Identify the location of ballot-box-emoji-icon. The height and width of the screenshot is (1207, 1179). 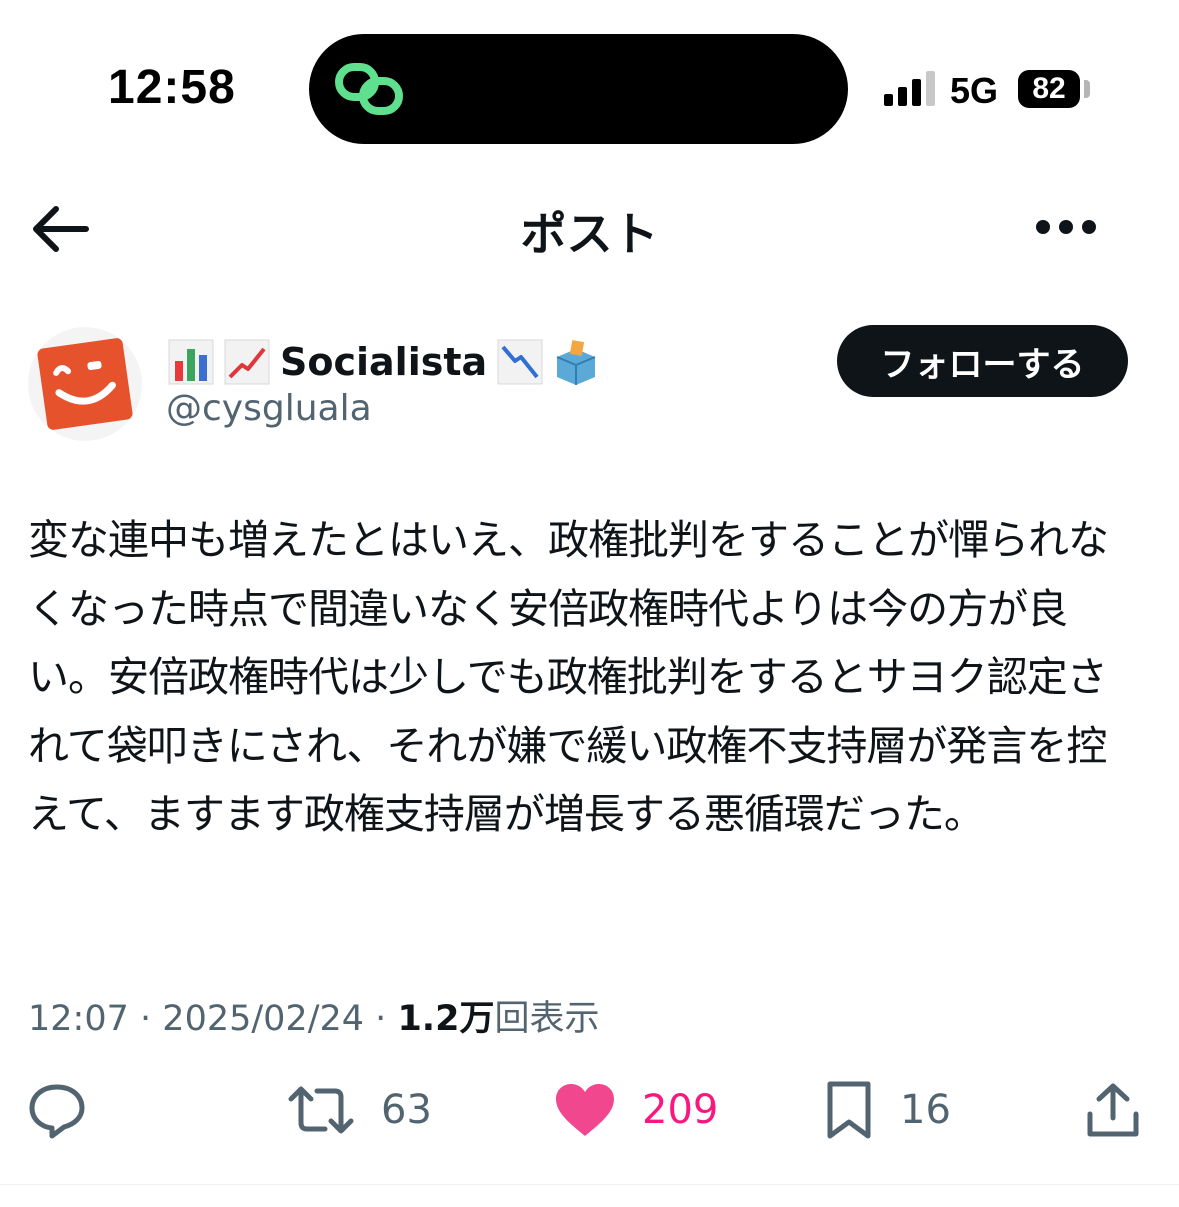
(576, 362).